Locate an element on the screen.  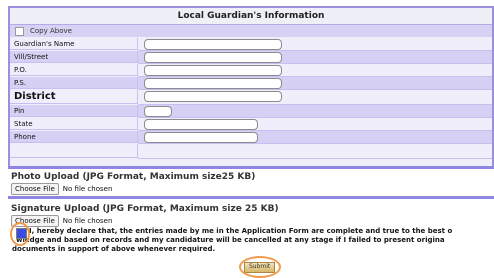
field-label: P.S. is located at coordinates (74, 83).